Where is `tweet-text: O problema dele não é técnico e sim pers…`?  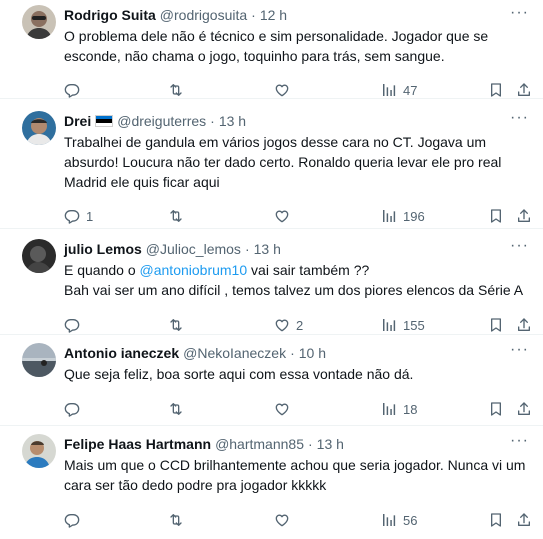 tweet-text: O problema dele não é técnico e sim pers… is located at coordinates (276, 46).